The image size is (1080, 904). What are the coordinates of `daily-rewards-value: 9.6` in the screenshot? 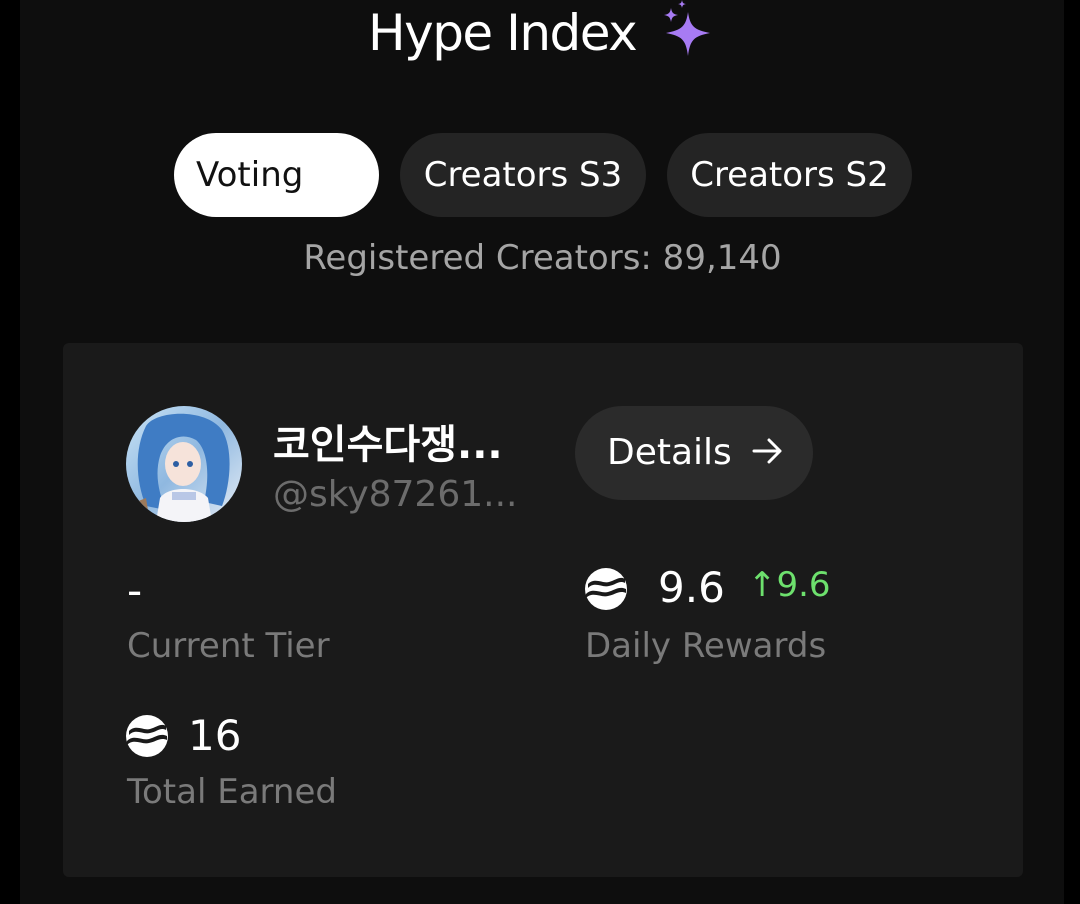 It's located at (691, 587).